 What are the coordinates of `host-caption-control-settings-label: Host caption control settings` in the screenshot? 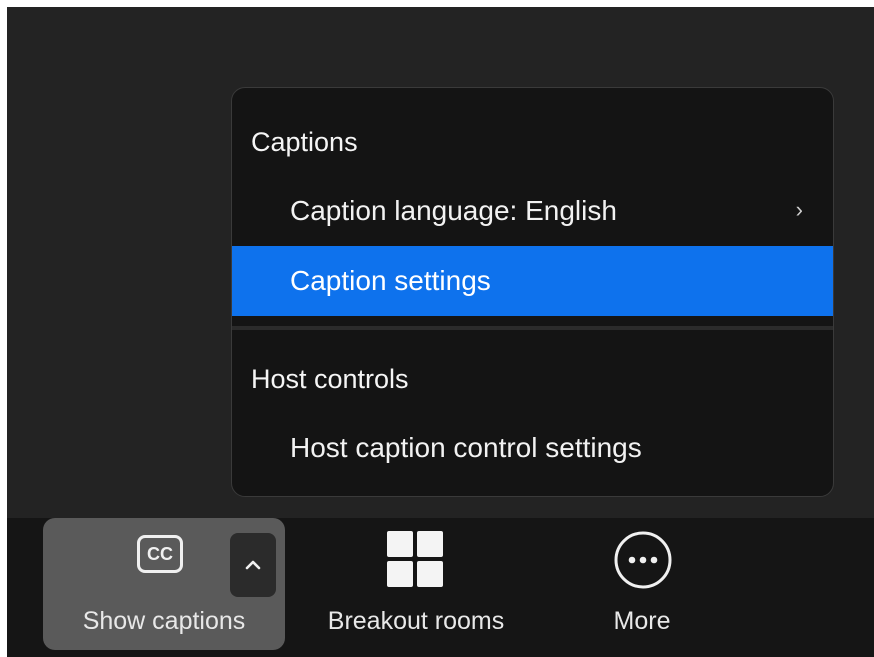 It's located at (466, 447).